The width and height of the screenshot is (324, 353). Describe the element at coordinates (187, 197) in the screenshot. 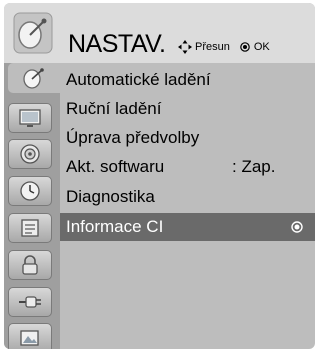

I see `menu-item-diagnostics: Diagnostika` at that location.